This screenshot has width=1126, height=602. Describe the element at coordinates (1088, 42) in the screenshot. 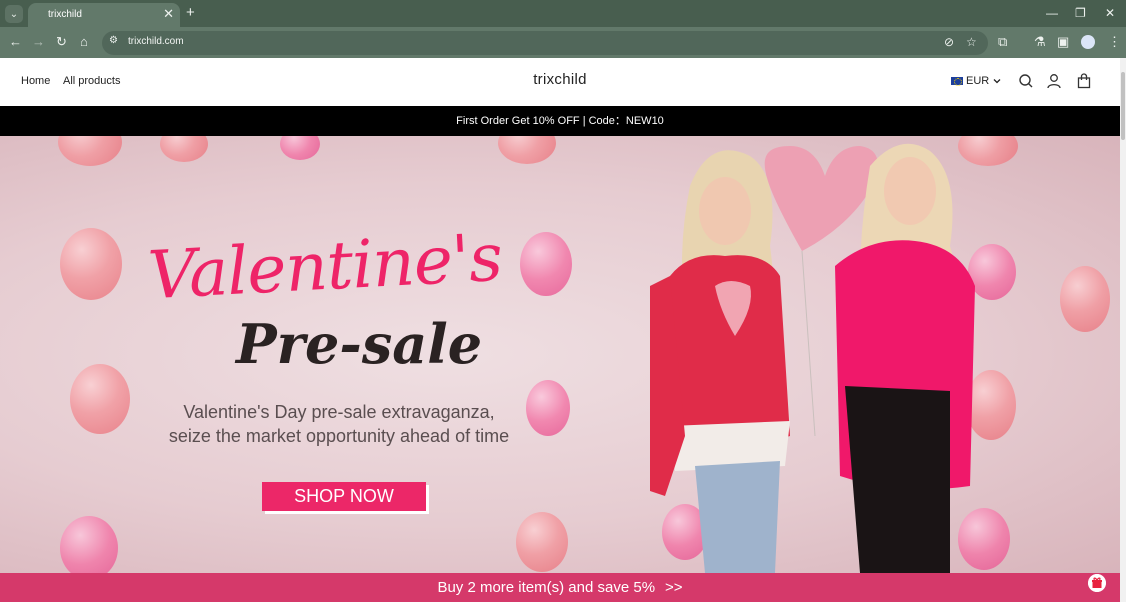

I see `profile-avatar-icon` at that location.